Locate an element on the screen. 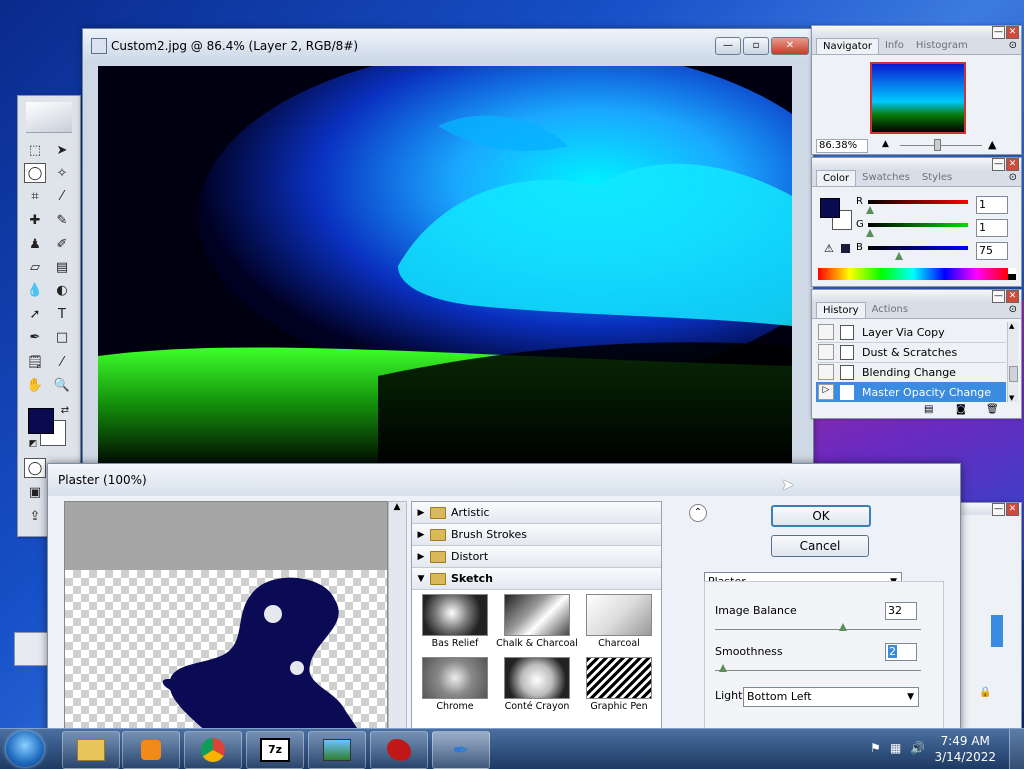  b-slider is located at coordinates (918, 248).